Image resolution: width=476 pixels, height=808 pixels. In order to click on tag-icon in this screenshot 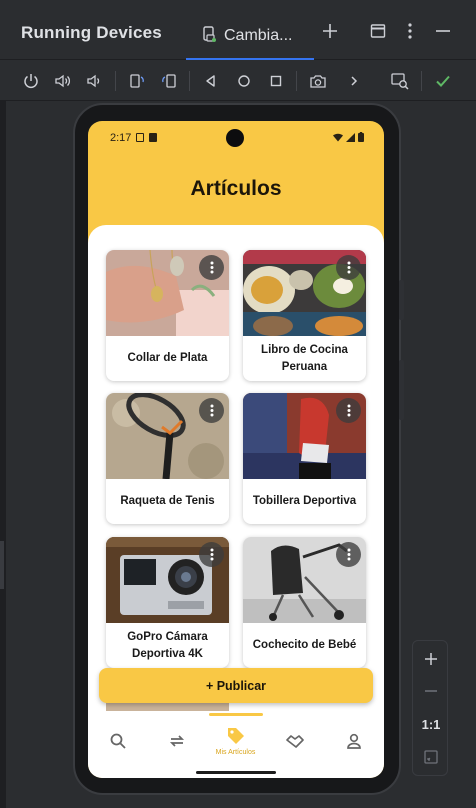, I will do `click(235, 736)`.